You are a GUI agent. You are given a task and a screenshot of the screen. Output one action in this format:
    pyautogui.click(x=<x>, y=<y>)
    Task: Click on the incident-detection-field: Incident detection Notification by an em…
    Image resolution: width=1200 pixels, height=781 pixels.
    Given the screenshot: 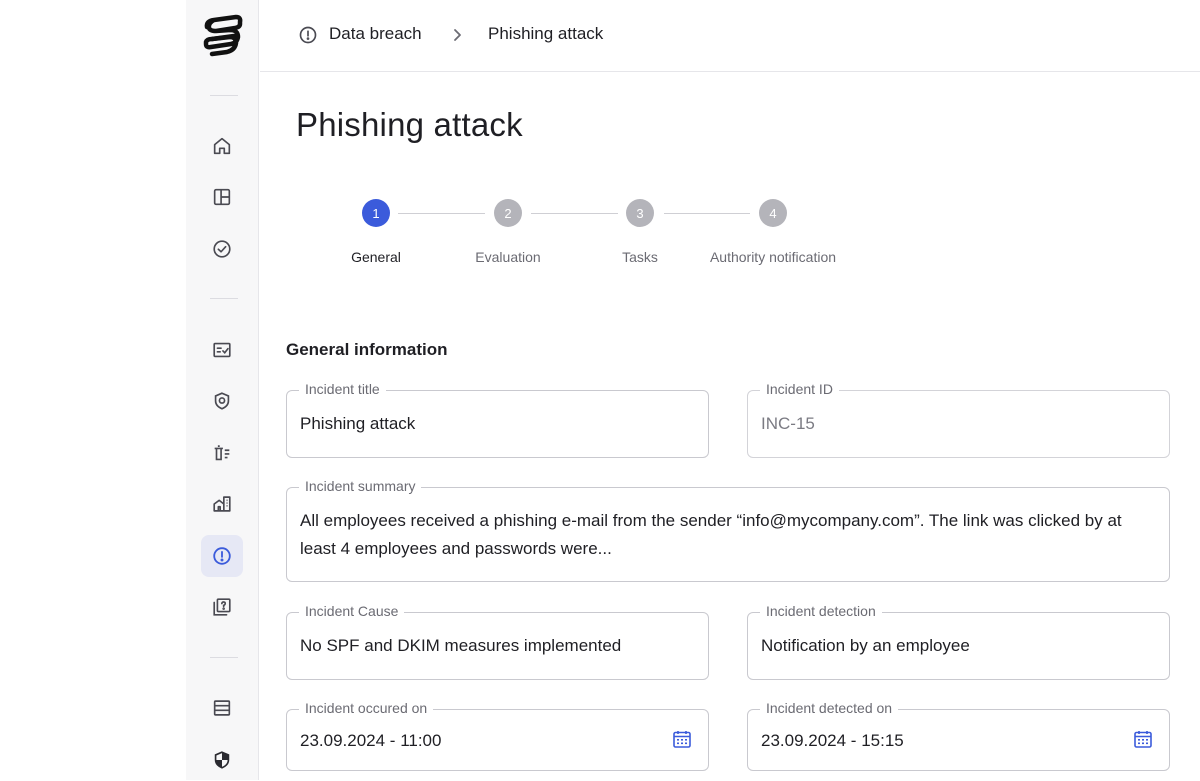 What is the action you would take?
    pyautogui.click(x=958, y=641)
    